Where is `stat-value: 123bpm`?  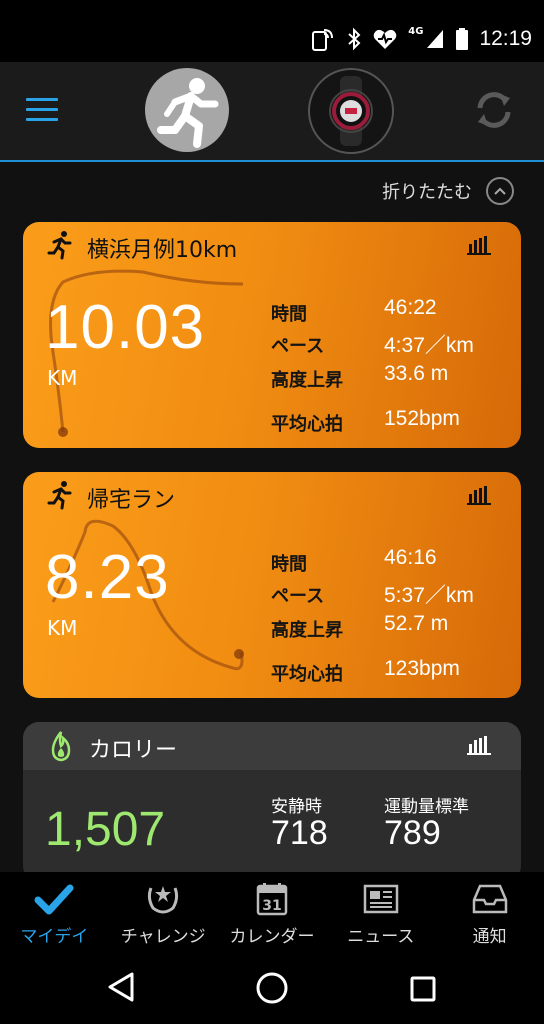 stat-value: 123bpm is located at coordinates (422, 668).